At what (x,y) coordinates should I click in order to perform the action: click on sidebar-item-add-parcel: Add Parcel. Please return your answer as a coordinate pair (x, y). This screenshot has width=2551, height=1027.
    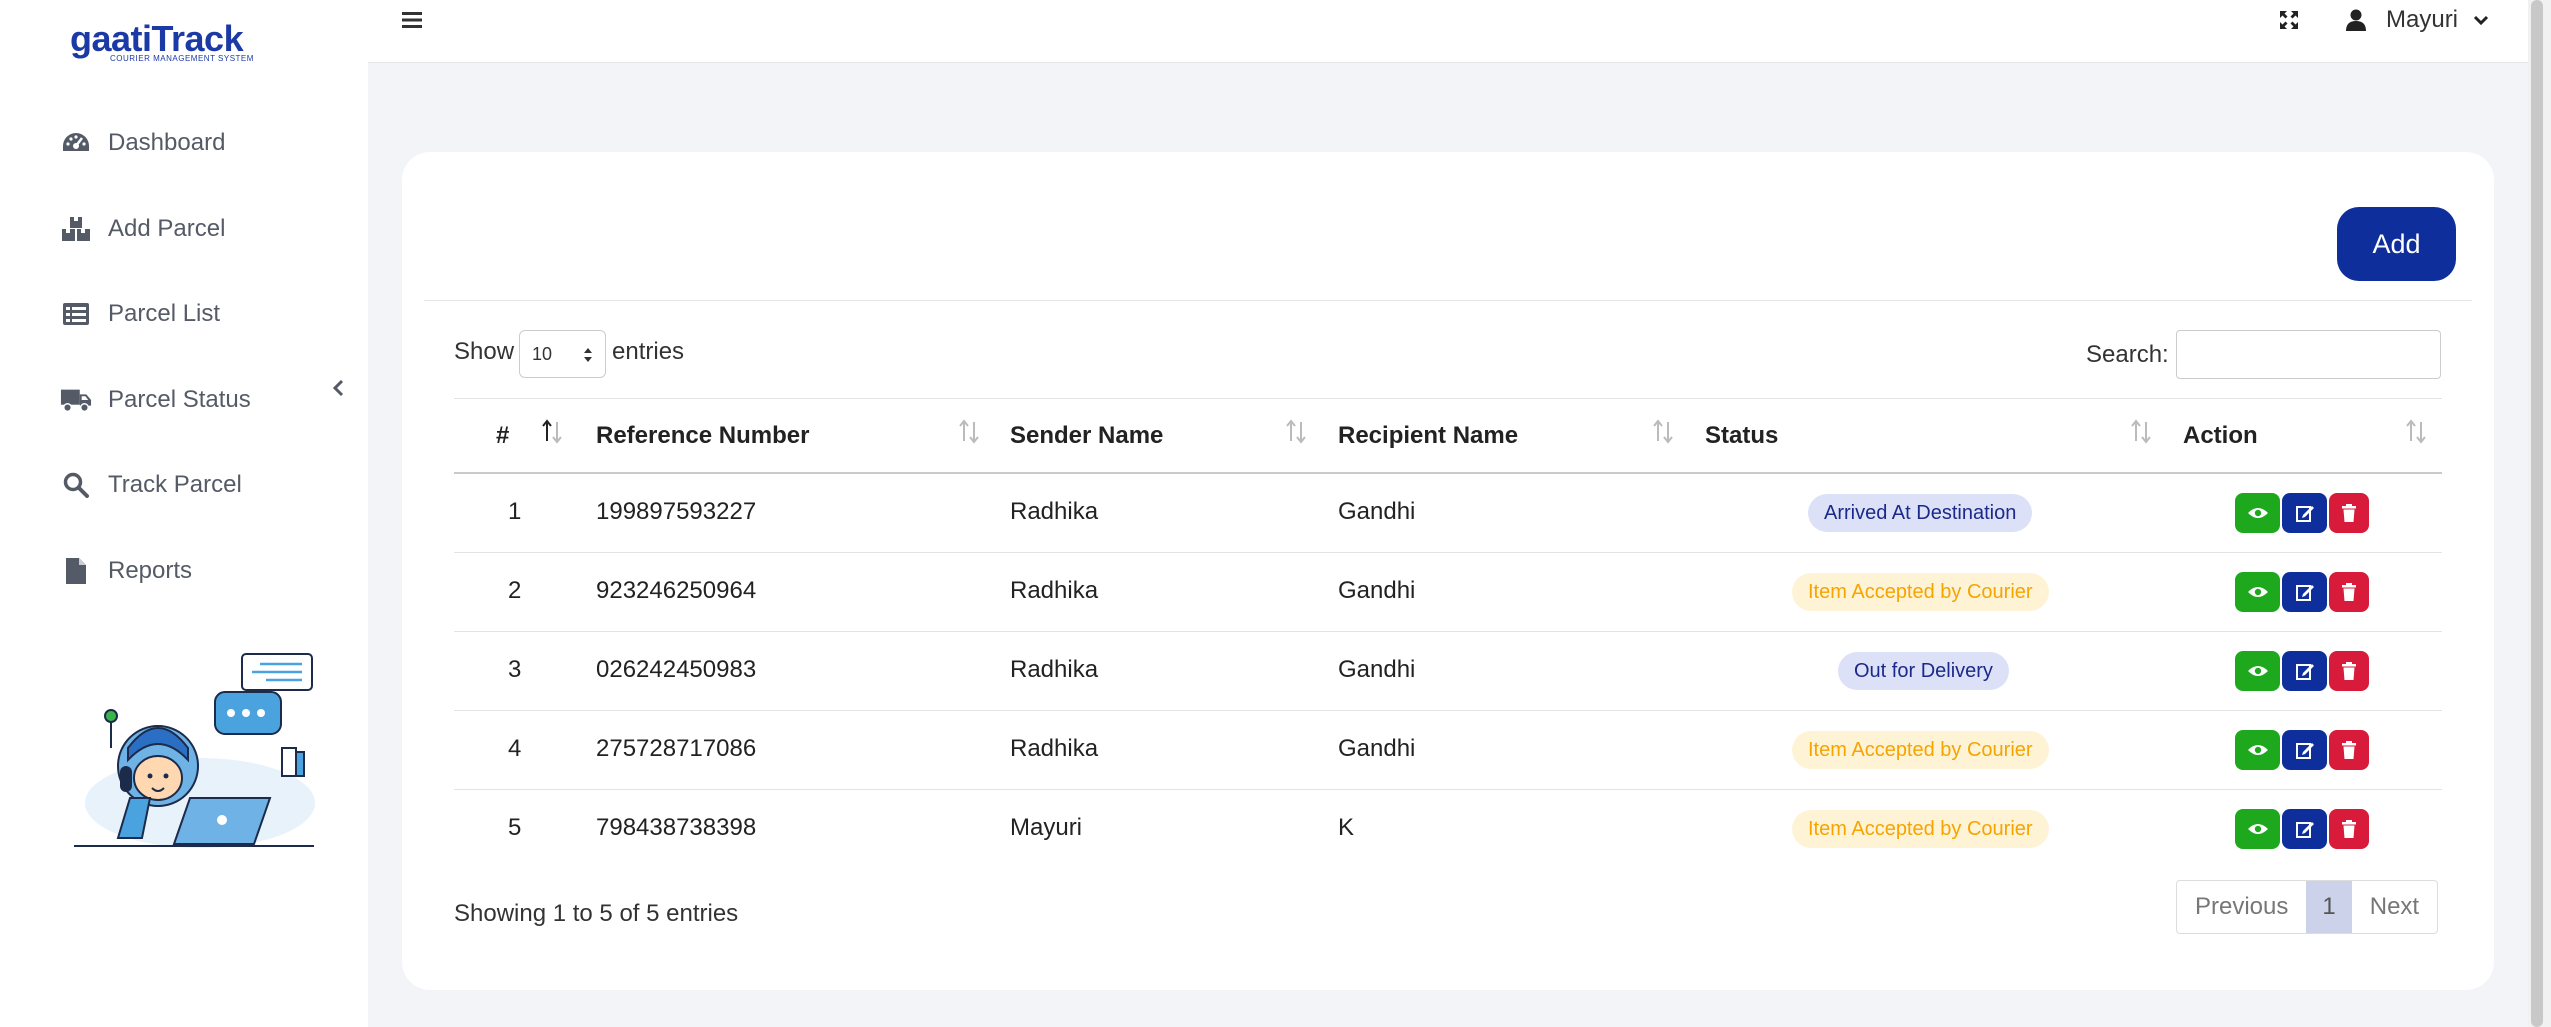
    Looking at the image, I should click on (142, 229).